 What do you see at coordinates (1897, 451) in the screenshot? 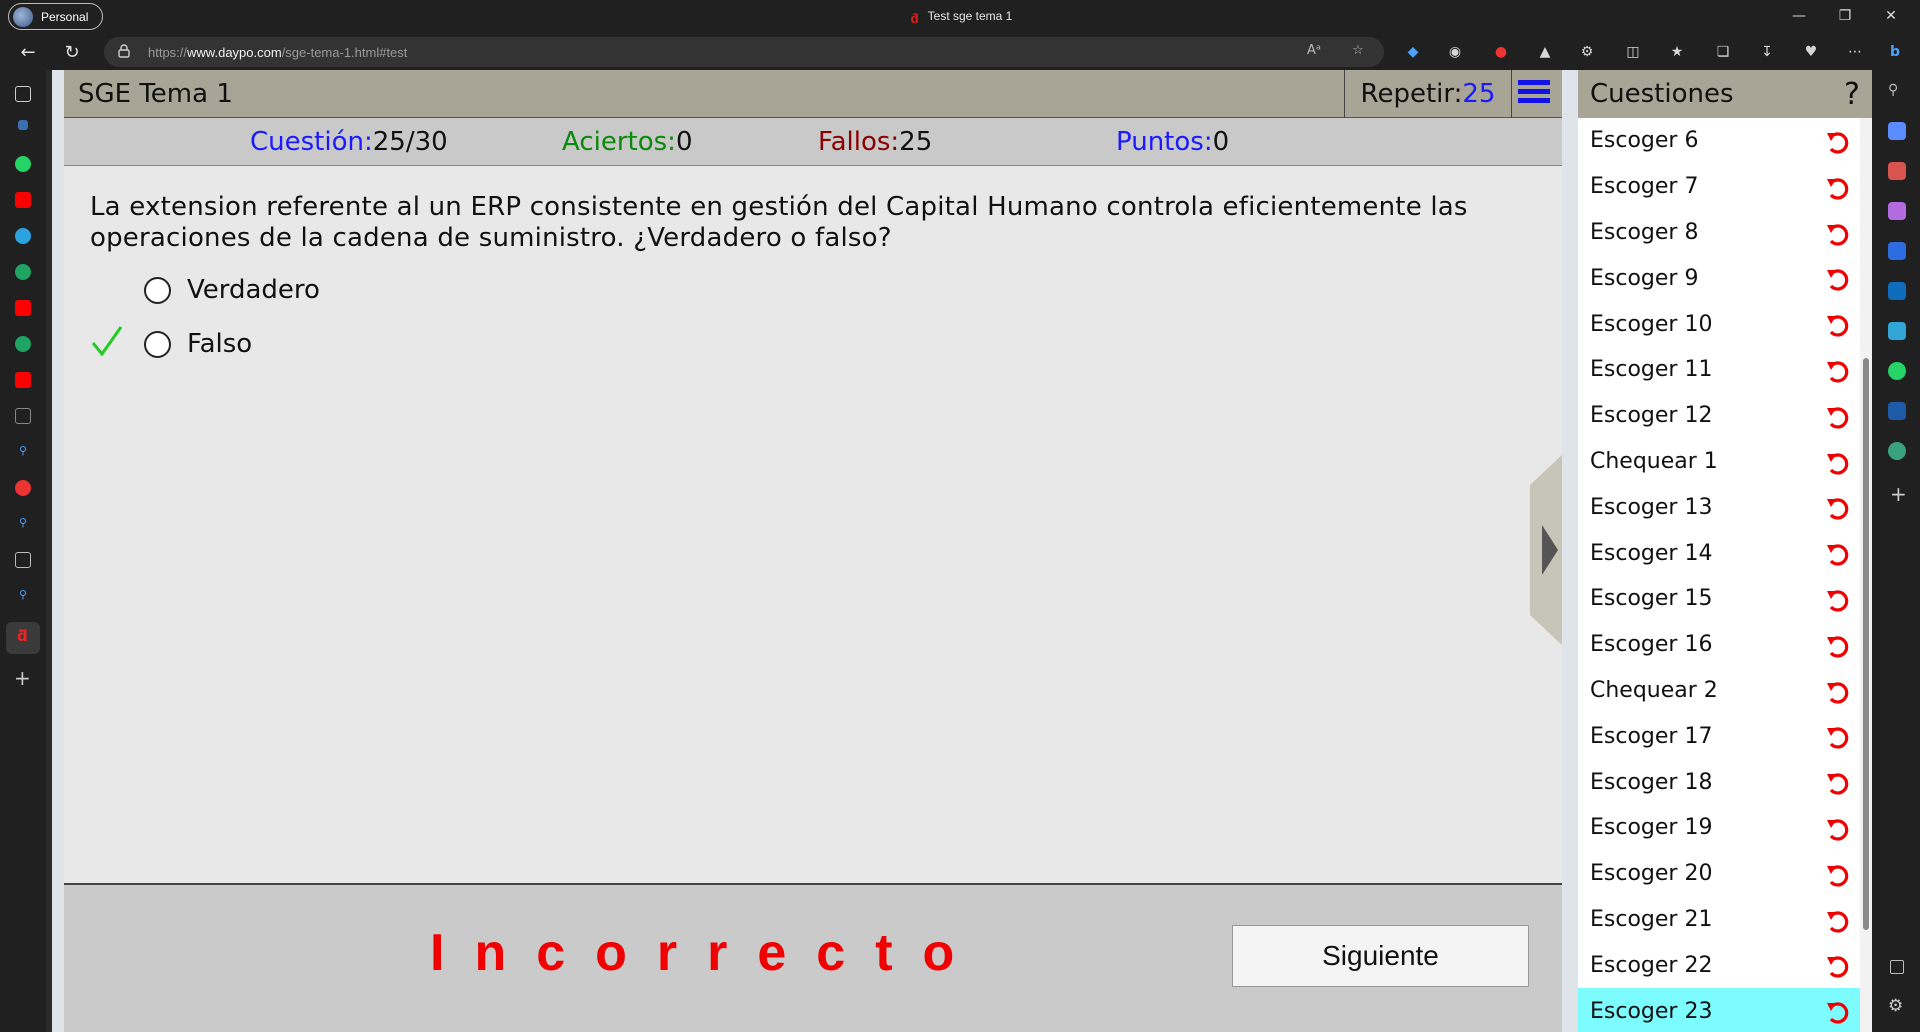
I see `sidebar-chatgpt-icon` at bounding box center [1897, 451].